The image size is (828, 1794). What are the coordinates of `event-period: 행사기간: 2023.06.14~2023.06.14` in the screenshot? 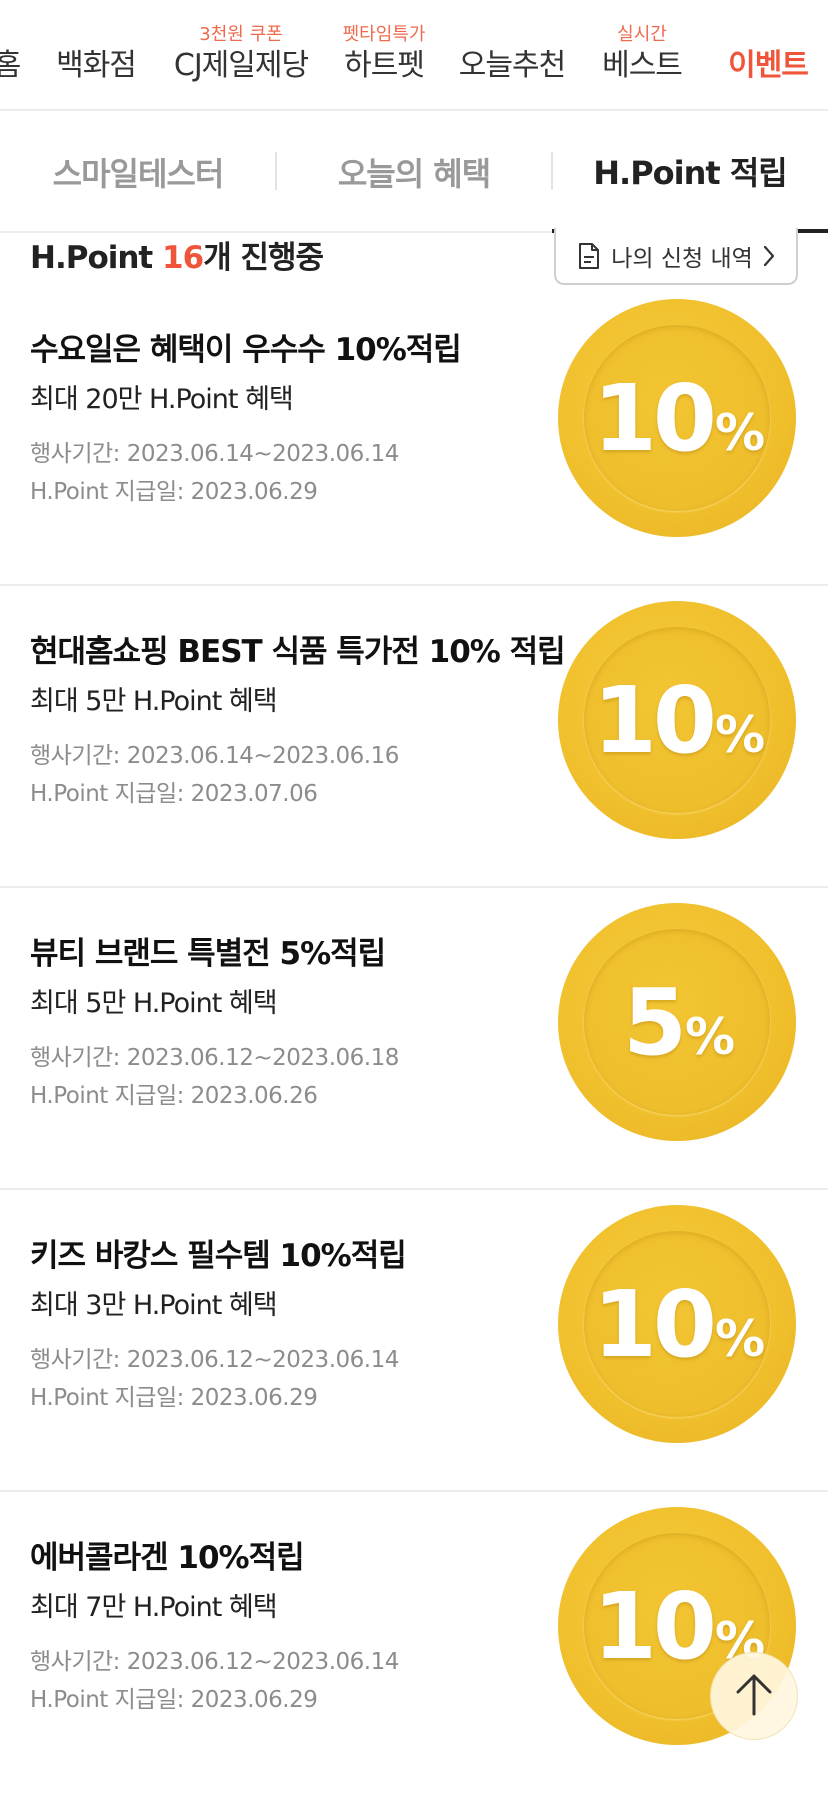 It's located at (214, 454).